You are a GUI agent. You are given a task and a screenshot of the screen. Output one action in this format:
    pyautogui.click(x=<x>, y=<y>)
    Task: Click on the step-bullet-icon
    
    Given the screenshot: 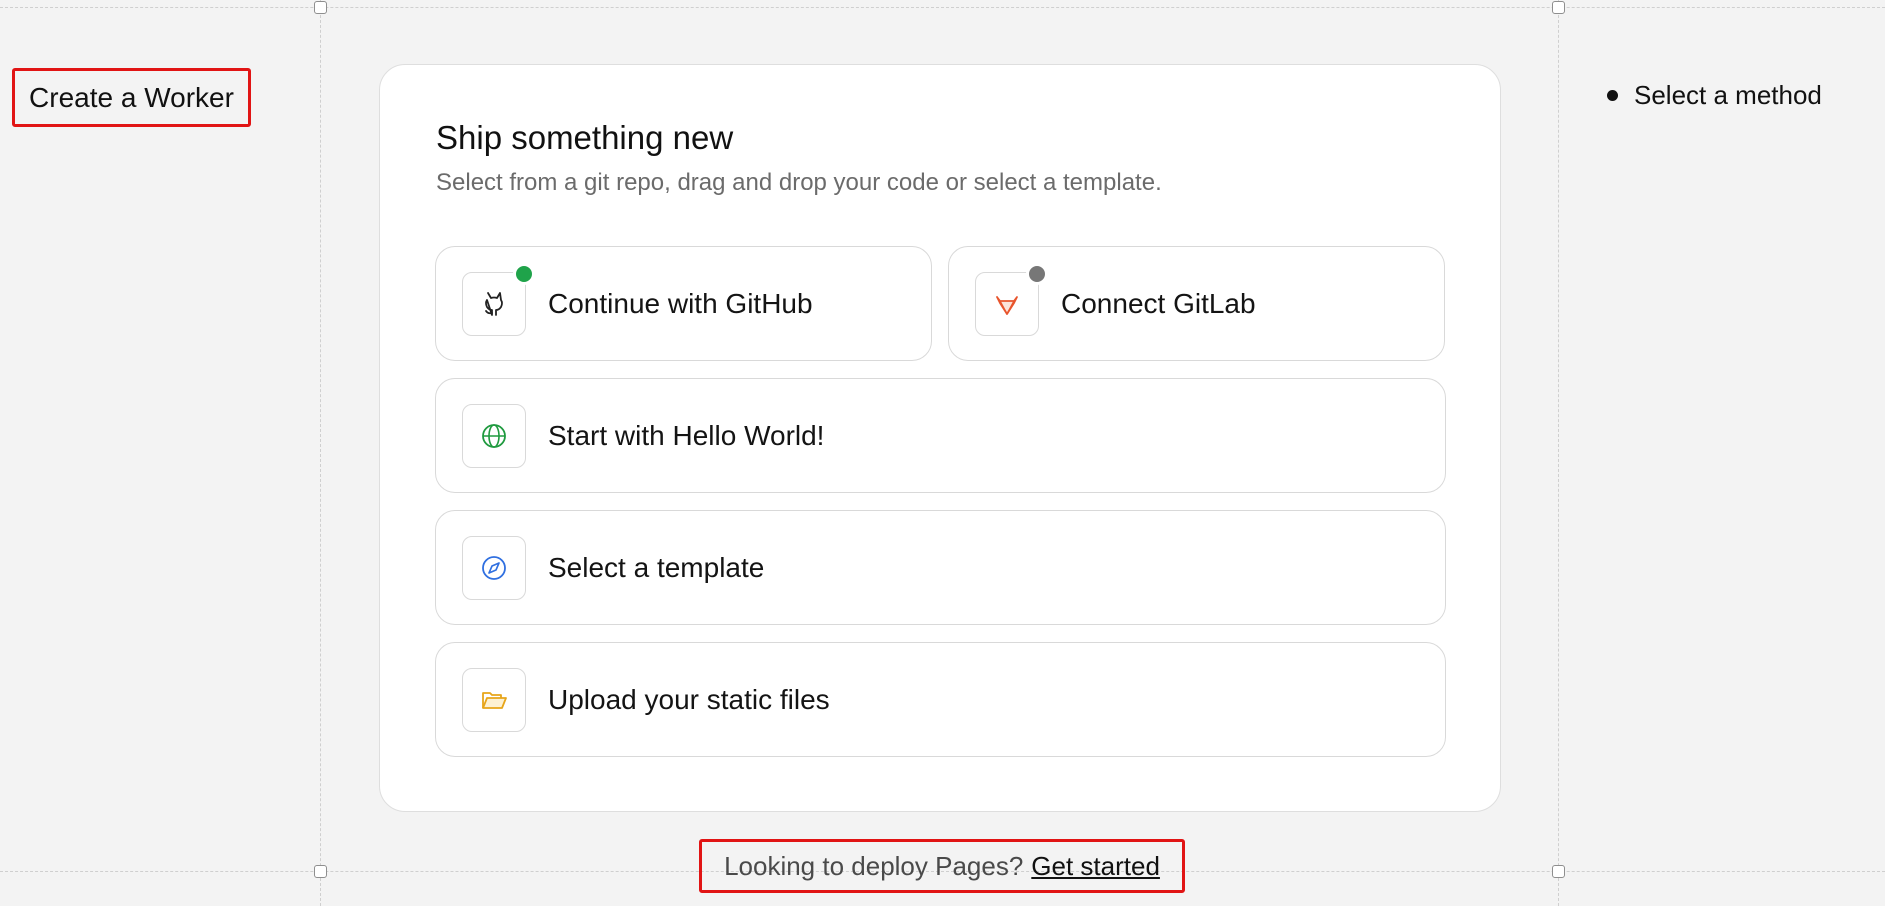 What is the action you would take?
    pyautogui.click(x=1612, y=95)
    